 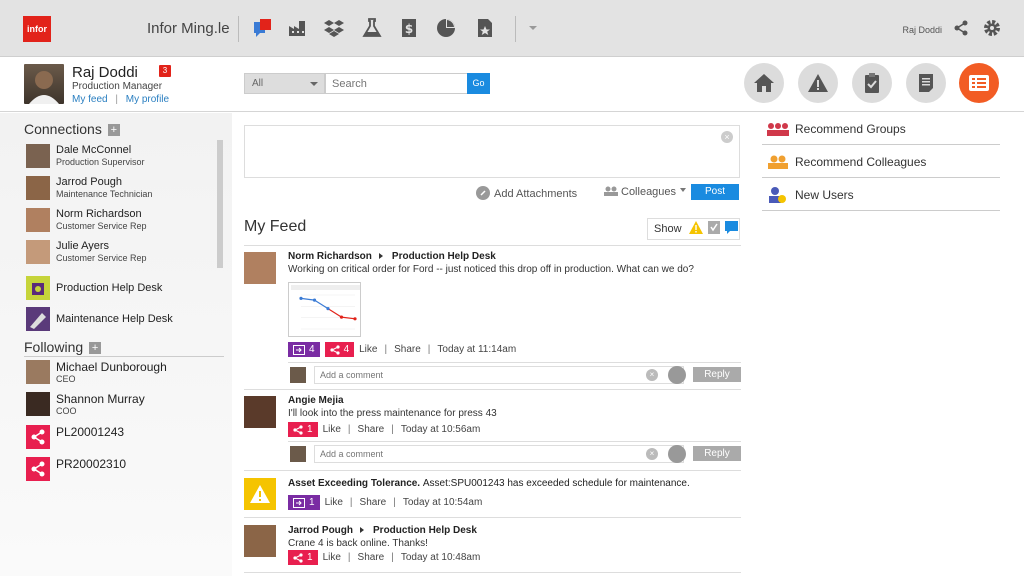 I want to click on chat-icon, so click(x=263, y=28).